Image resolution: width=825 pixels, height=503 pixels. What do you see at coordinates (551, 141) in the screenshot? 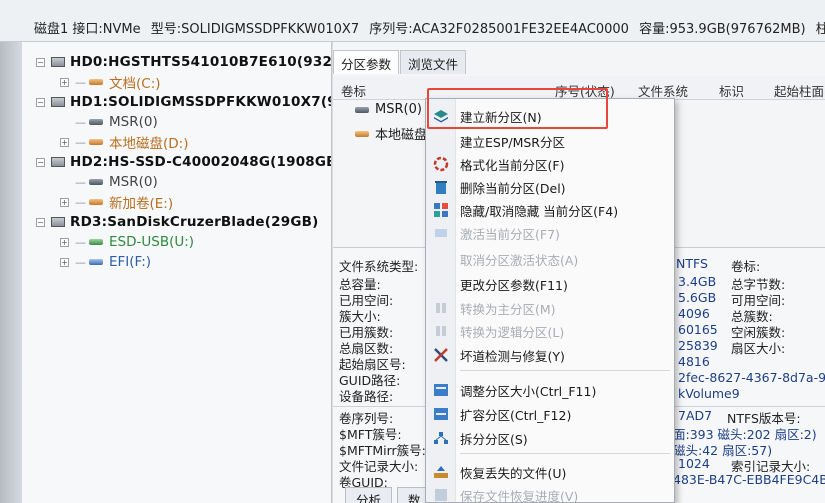
I see `menu-item-create-esp-msr: 建立ESP/MSR分区` at bounding box center [551, 141].